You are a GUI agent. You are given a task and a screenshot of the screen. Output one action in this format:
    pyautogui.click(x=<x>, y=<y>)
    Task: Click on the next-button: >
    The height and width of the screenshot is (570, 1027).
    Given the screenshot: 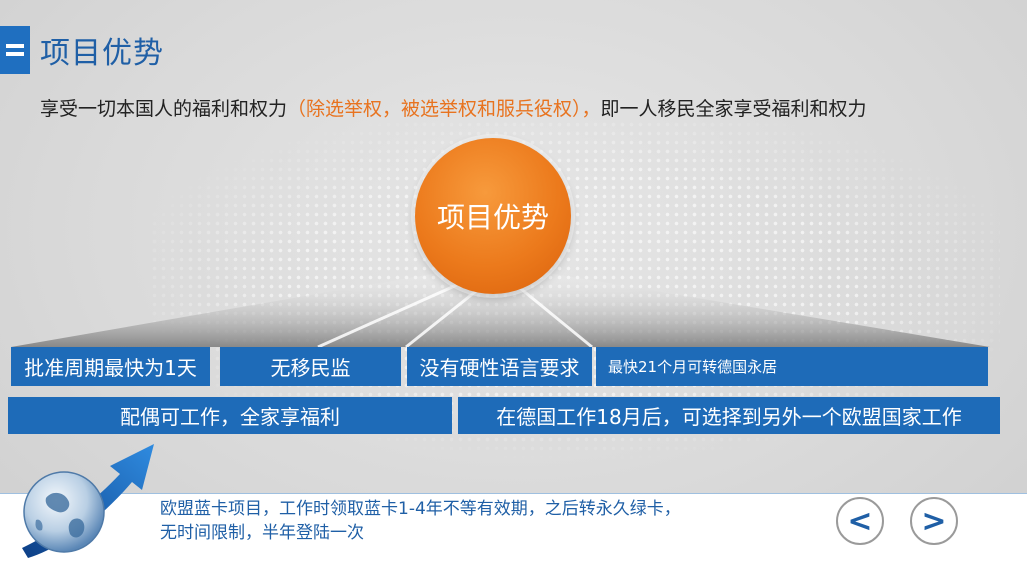 What is the action you would take?
    pyautogui.click(x=934, y=521)
    